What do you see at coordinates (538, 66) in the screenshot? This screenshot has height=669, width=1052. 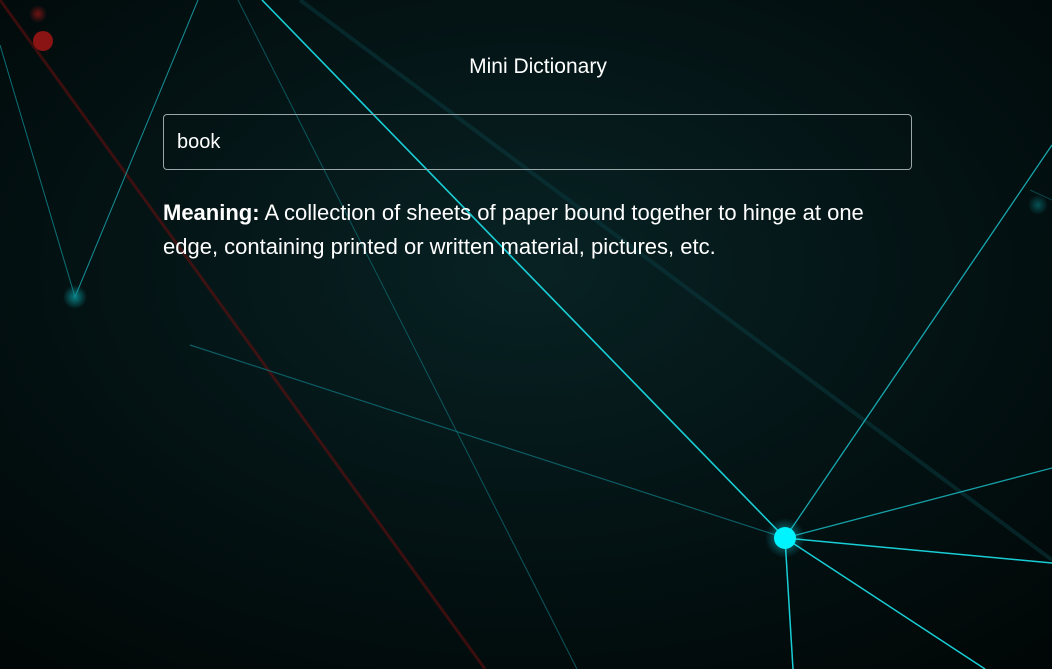 I see `page-title: Mini Dictionary` at bounding box center [538, 66].